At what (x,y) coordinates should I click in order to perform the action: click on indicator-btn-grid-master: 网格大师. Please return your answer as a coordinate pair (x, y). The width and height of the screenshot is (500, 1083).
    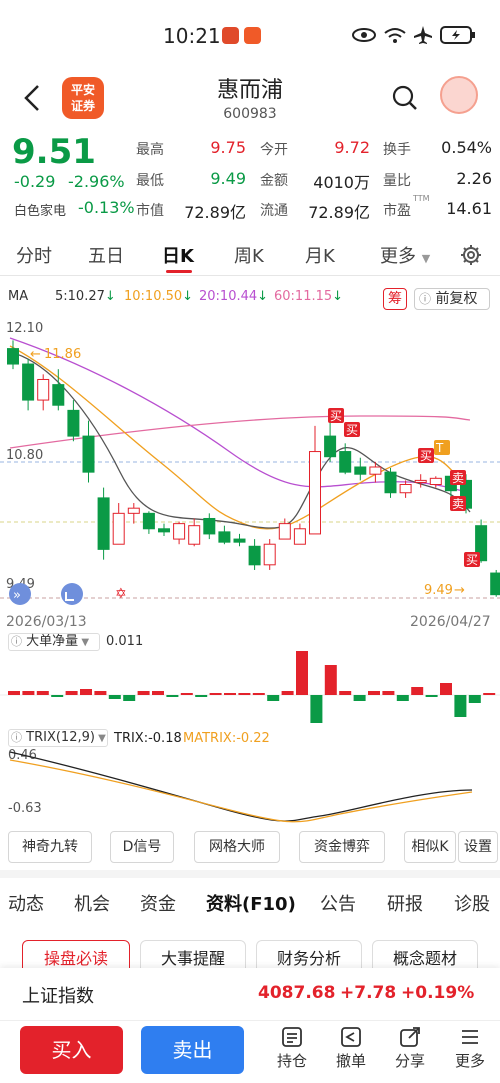
    Looking at the image, I should click on (237, 847).